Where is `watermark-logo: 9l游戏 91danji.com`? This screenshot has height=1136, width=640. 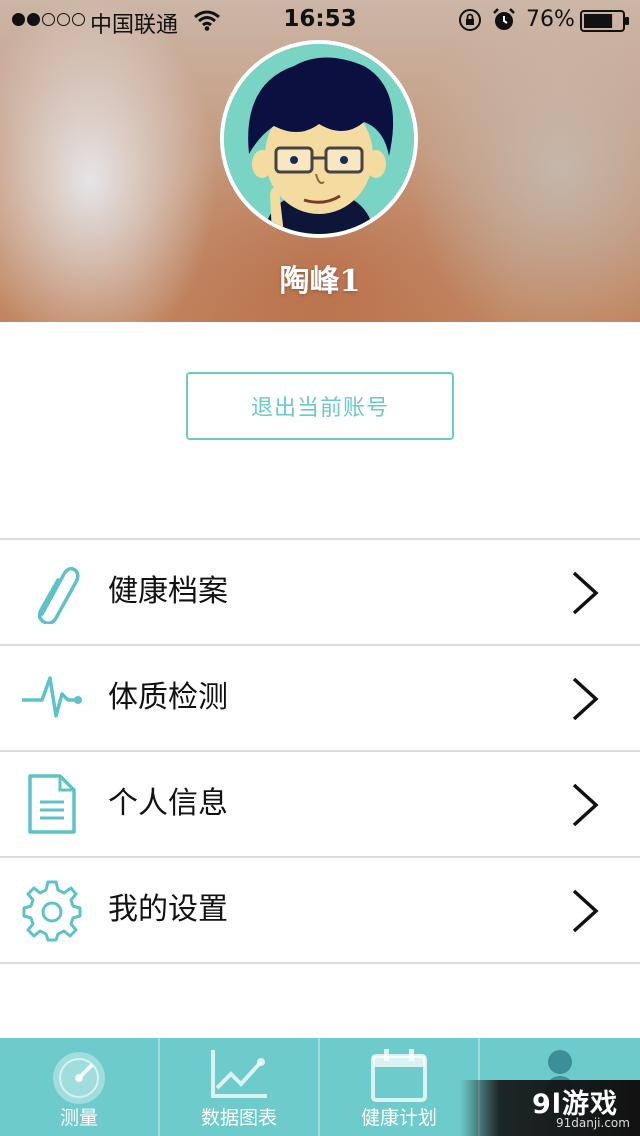 watermark-logo: 9l游戏 91danji.com is located at coordinates (550, 1108).